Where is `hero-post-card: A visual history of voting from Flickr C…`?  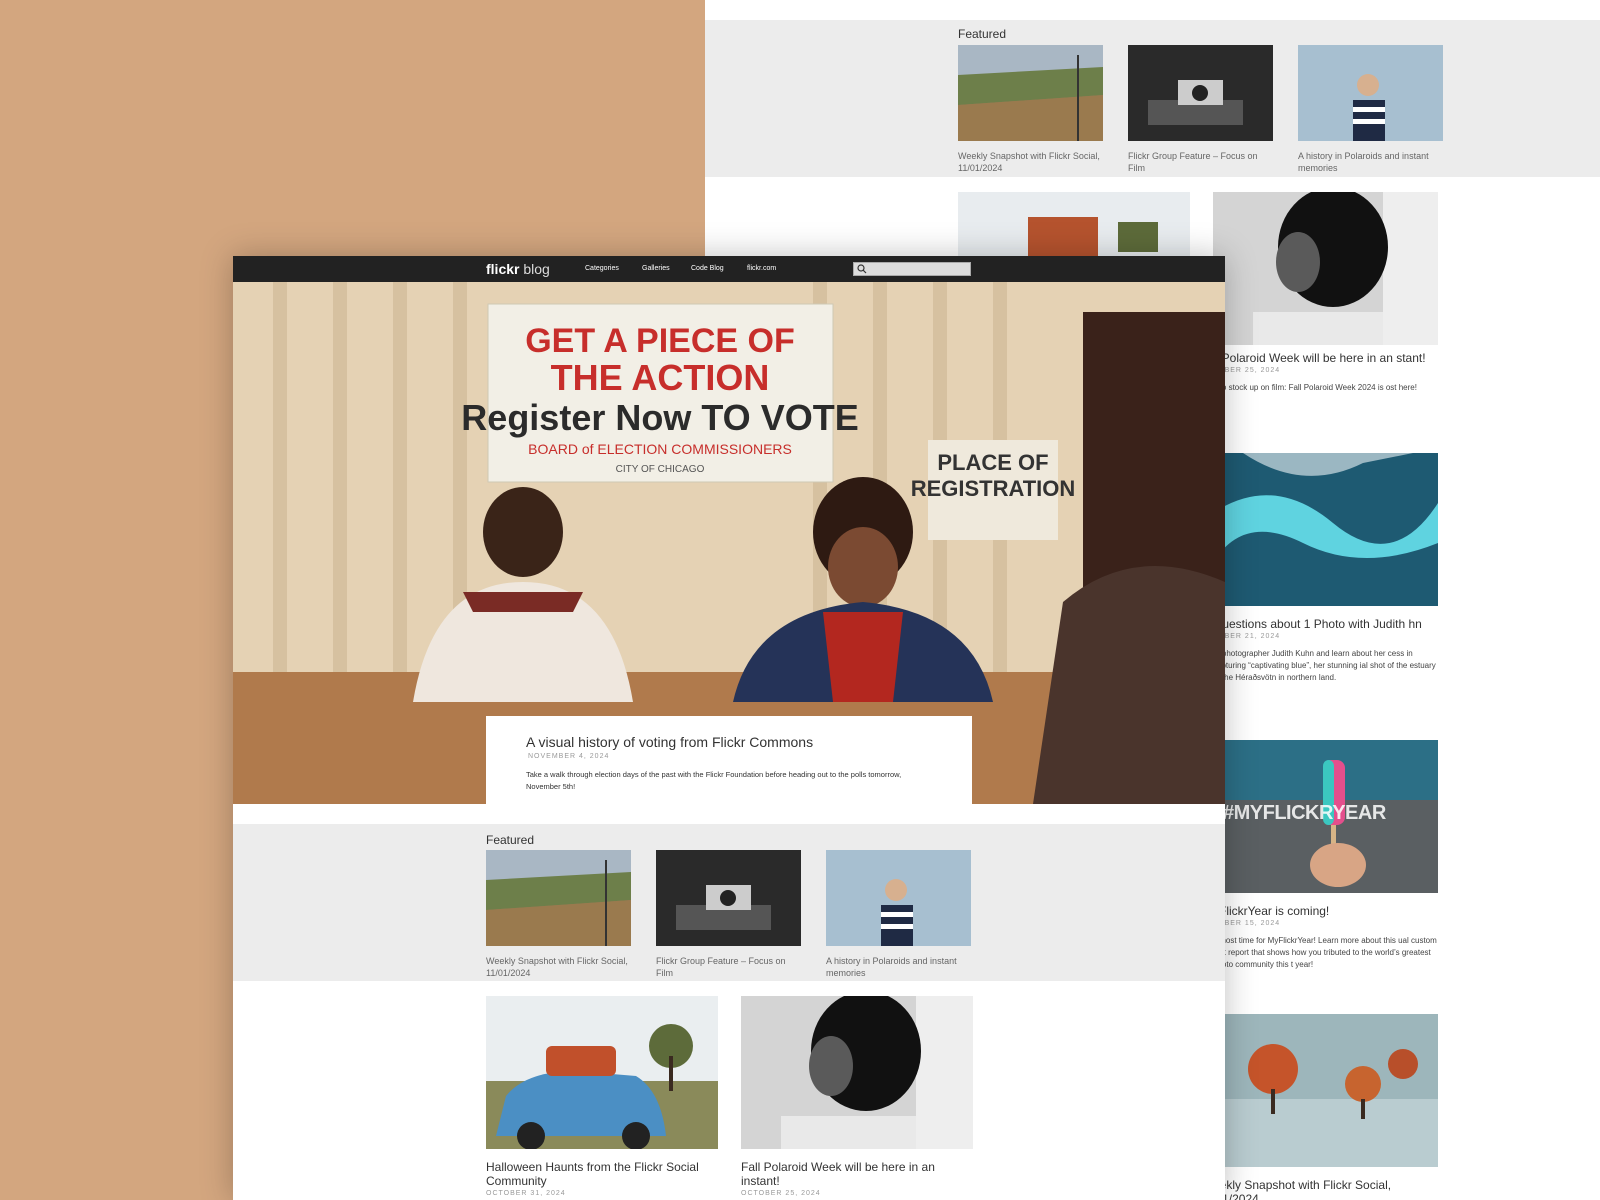
hero-post-card: A visual history of voting from Flickr C… is located at coordinates (729, 761).